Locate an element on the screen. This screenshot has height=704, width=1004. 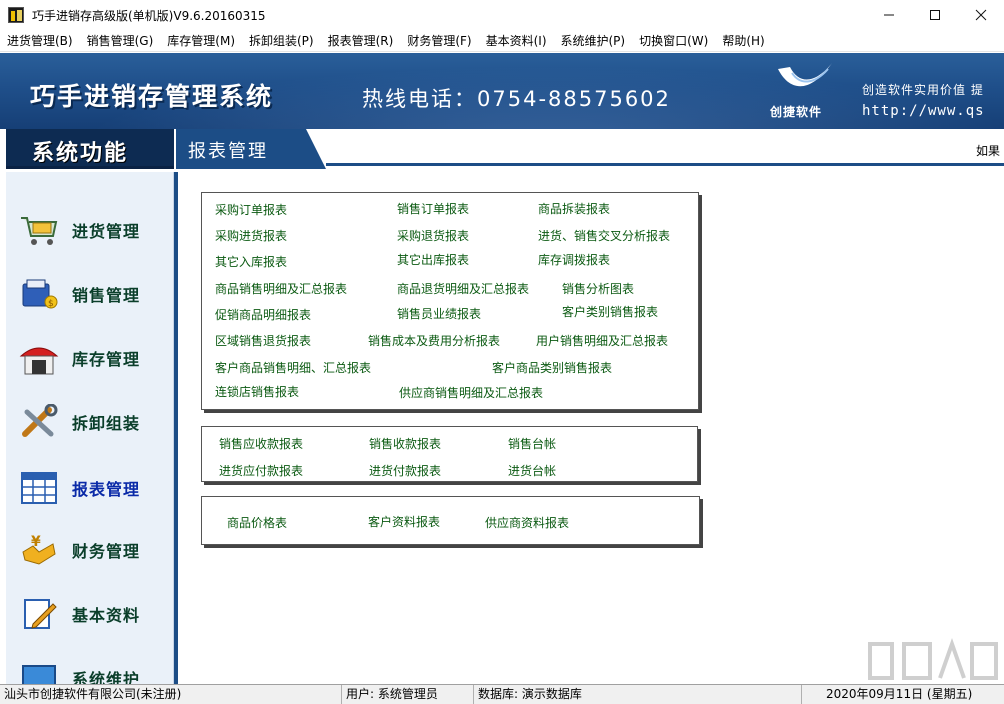
menu-finance: 财务管理(F) is located at coordinates (439, 41).